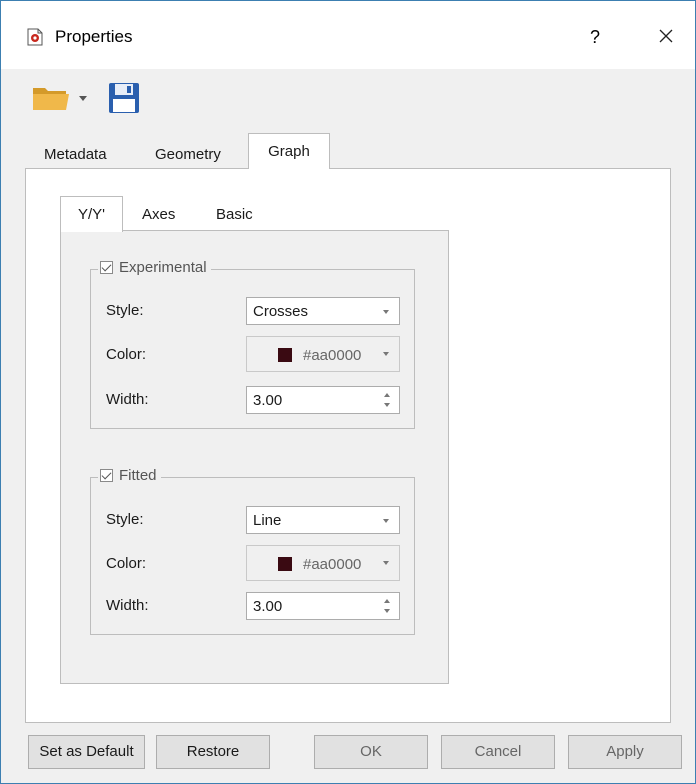  What do you see at coordinates (127, 605) in the screenshot?
I see `fitted-width-label: Width:` at bounding box center [127, 605].